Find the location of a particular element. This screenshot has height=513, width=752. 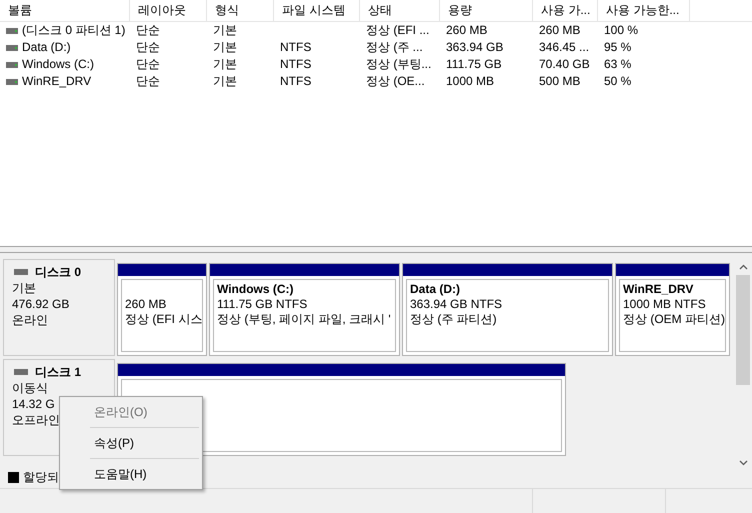

partition-status: 정상 (OEM 파티션) is located at coordinates (674, 319).